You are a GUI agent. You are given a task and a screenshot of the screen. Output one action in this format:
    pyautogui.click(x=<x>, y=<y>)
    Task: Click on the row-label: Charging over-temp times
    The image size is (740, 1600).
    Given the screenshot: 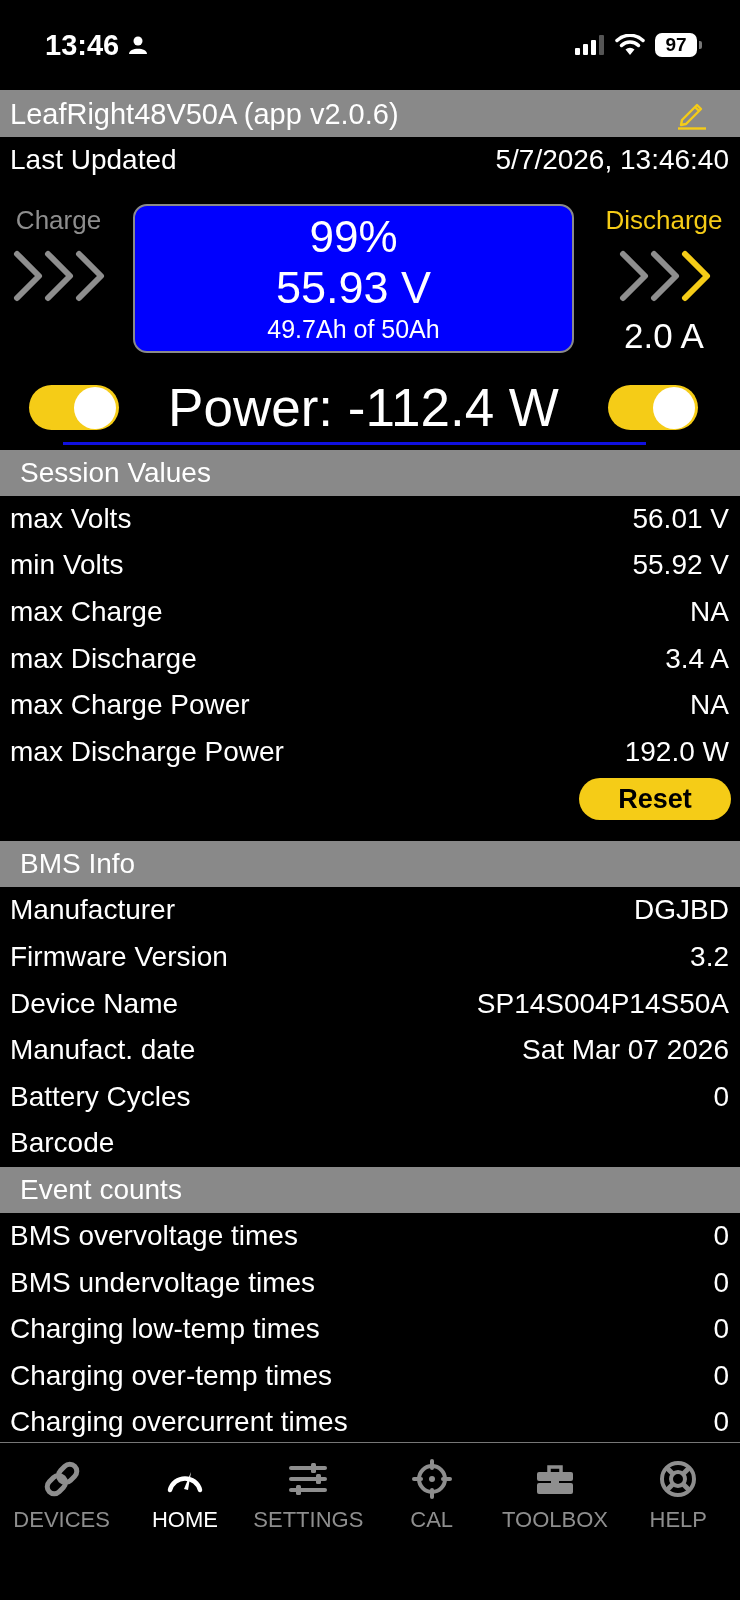 What is the action you would take?
    pyautogui.click(x=171, y=1375)
    